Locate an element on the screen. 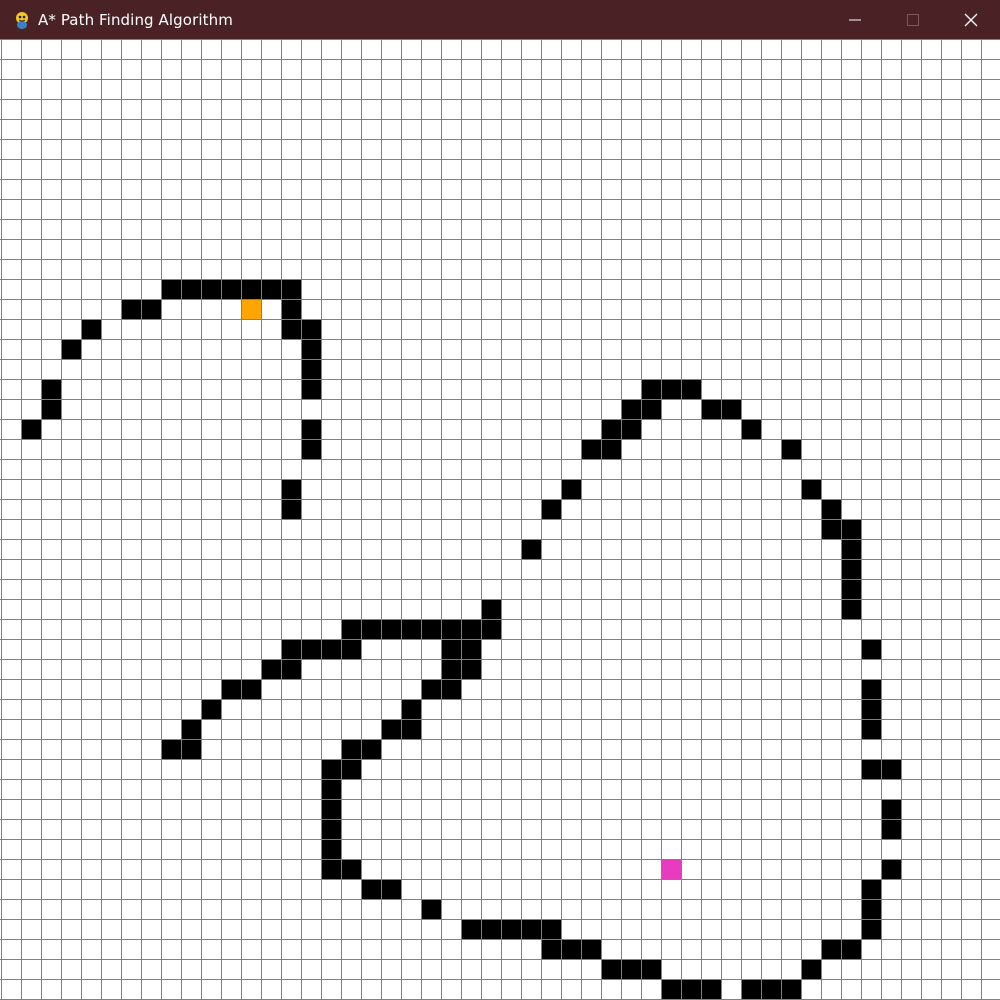 The width and height of the screenshot is (1000, 1000). maximize-button is located at coordinates (913, 19).